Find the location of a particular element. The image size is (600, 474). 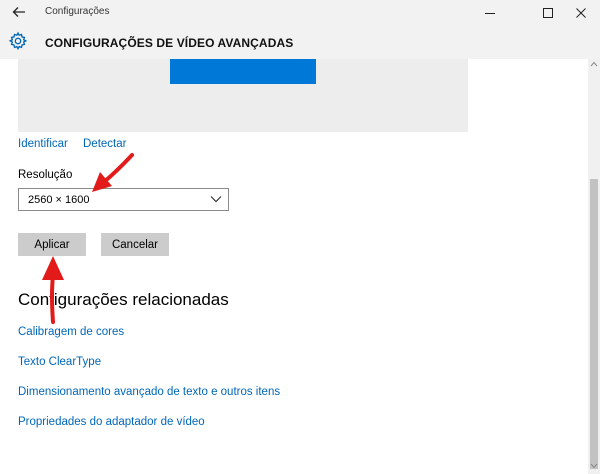

title-bar: Configurações is located at coordinates (300, 12).